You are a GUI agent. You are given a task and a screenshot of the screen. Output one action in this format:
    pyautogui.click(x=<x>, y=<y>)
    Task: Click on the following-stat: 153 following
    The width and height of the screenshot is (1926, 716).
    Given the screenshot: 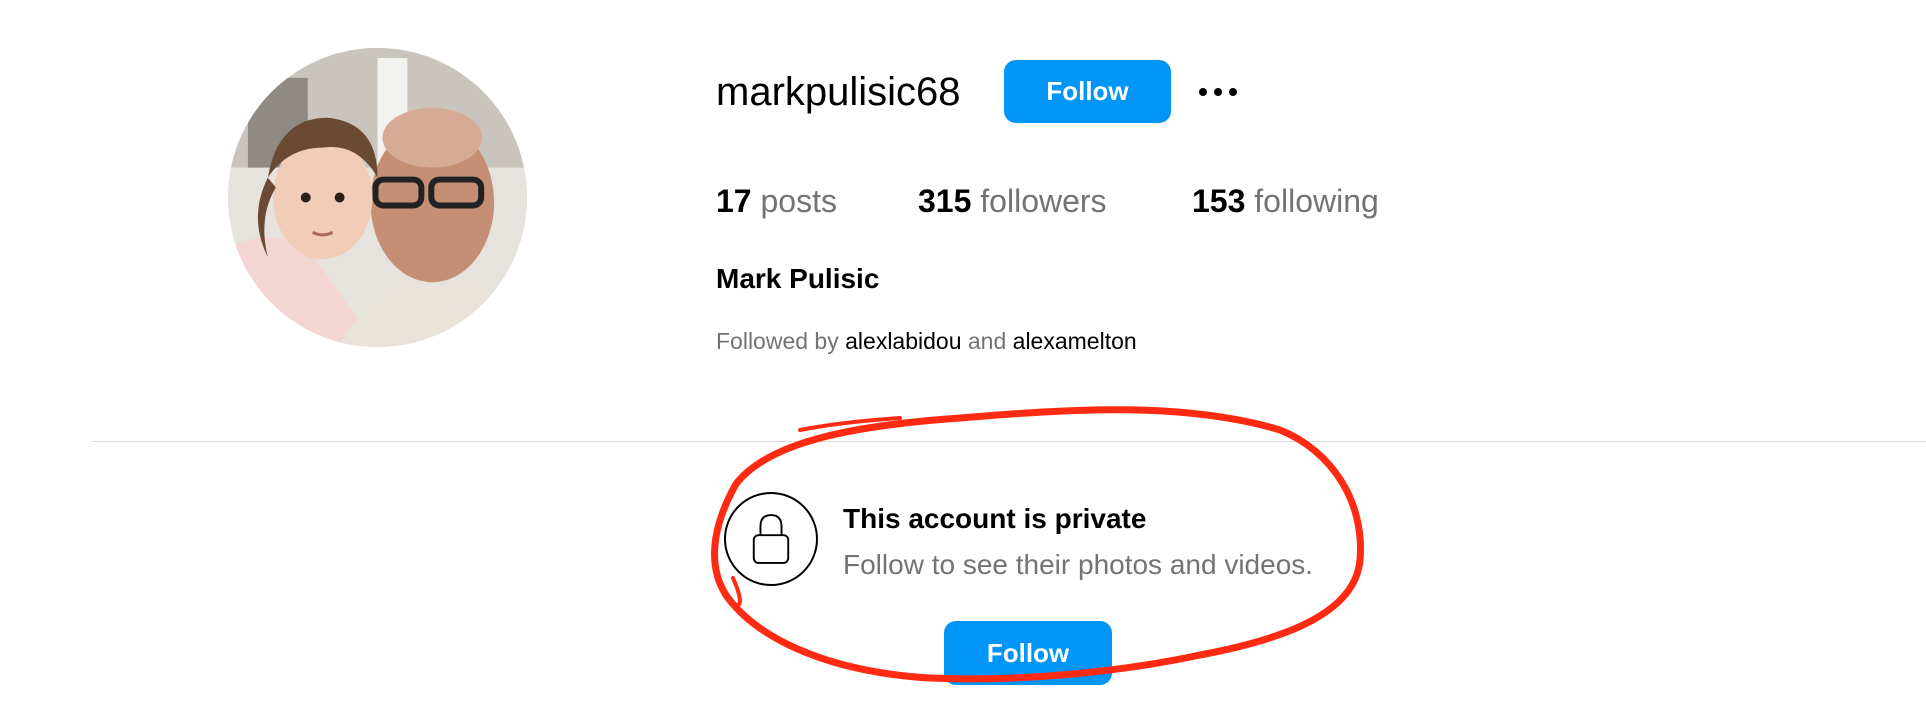 What is the action you would take?
    pyautogui.click(x=1285, y=201)
    